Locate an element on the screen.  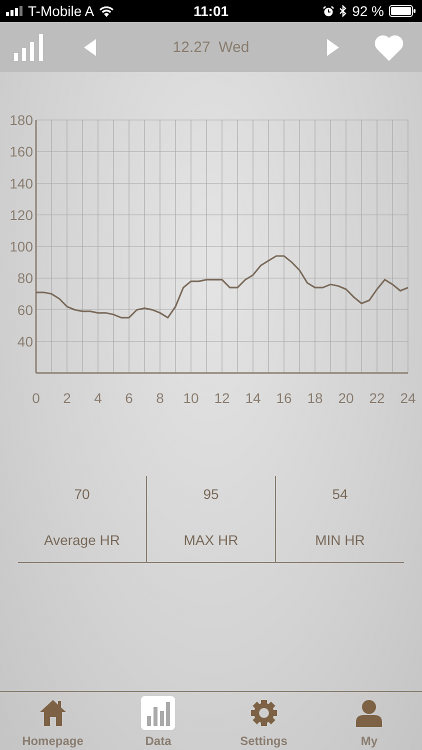
house-icon is located at coordinates (53, 713).